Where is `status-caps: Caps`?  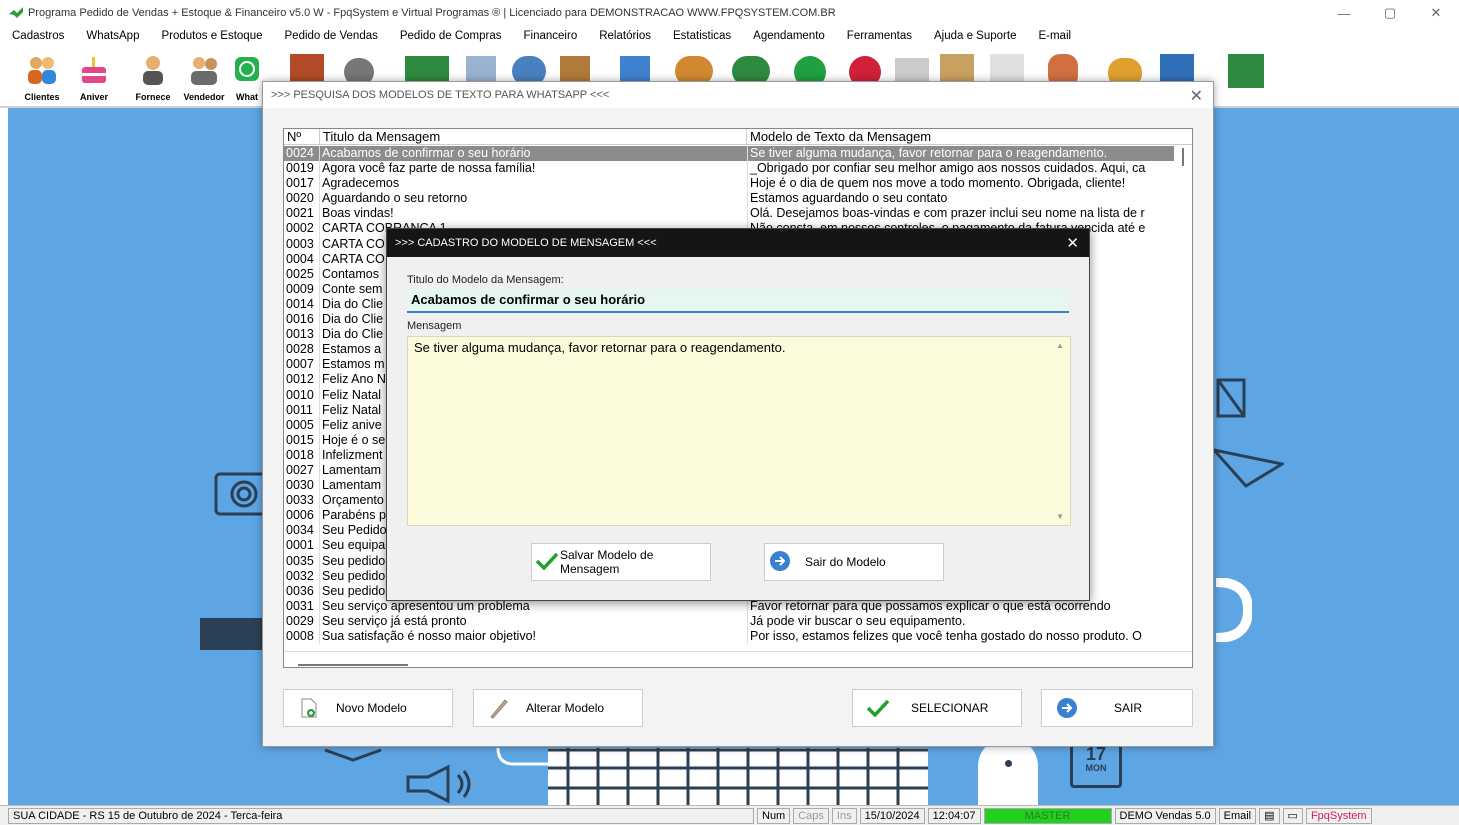 status-caps: Caps is located at coordinates (811, 815).